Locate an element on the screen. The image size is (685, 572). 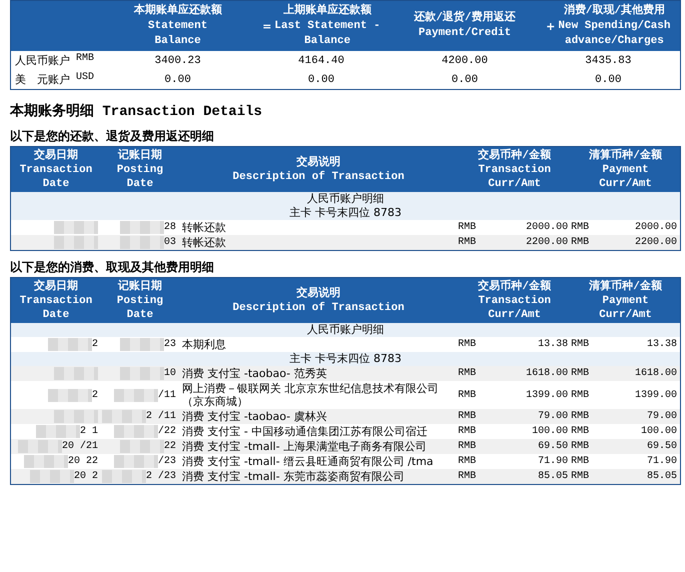
date-fragment: 10 is located at coordinates (170, 373).